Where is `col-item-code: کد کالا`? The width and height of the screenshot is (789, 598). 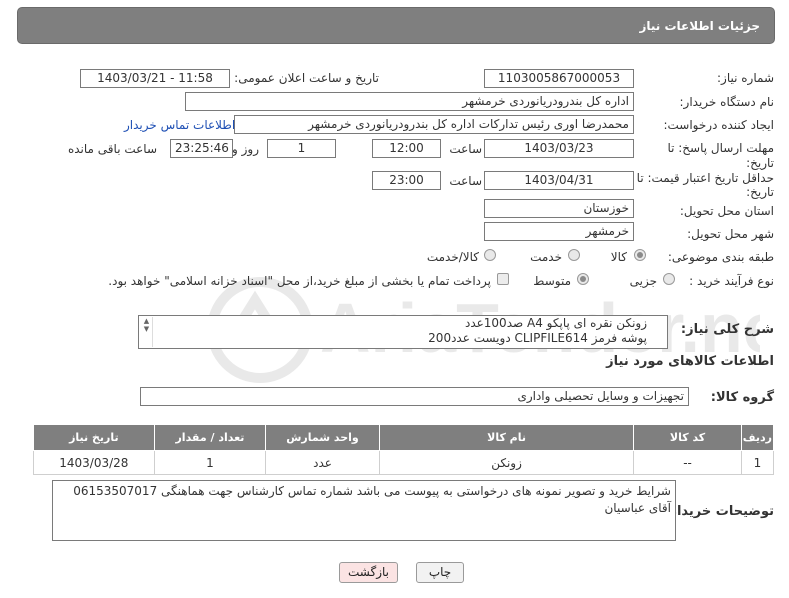 col-item-code: کد کالا is located at coordinates (687, 437).